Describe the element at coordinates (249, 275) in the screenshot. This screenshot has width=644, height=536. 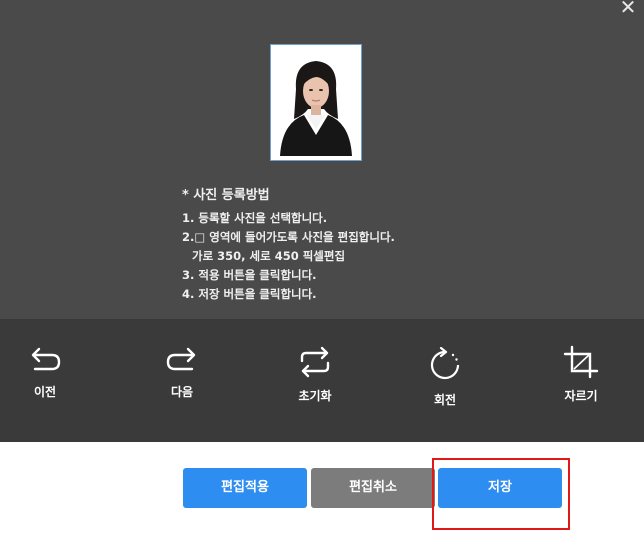
I see `instruction-line: 3. 적용 버튼을 클릭합니다.` at that location.